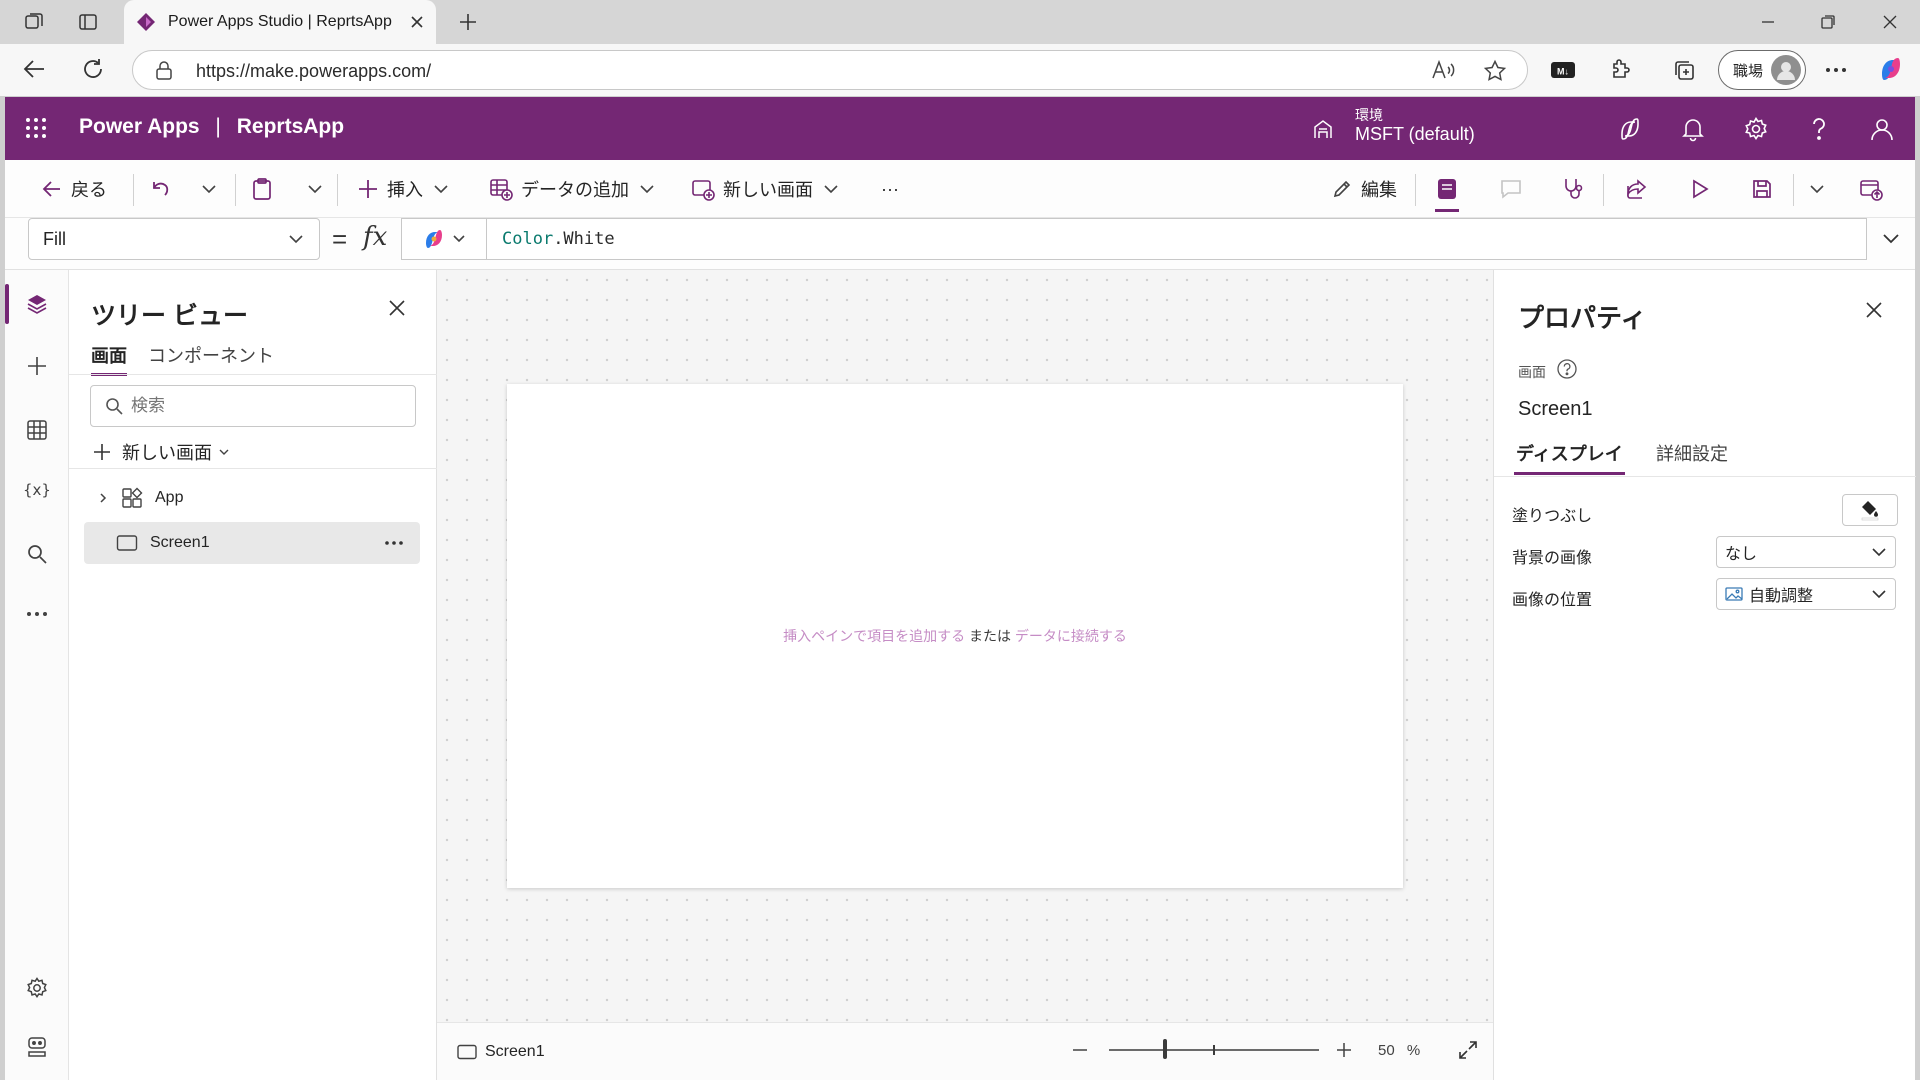 This screenshot has width=1920, height=1080. What do you see at coordinates (37, 430) in the screenshot?
I see `data-table-icon` at bounding box center [37, 430].